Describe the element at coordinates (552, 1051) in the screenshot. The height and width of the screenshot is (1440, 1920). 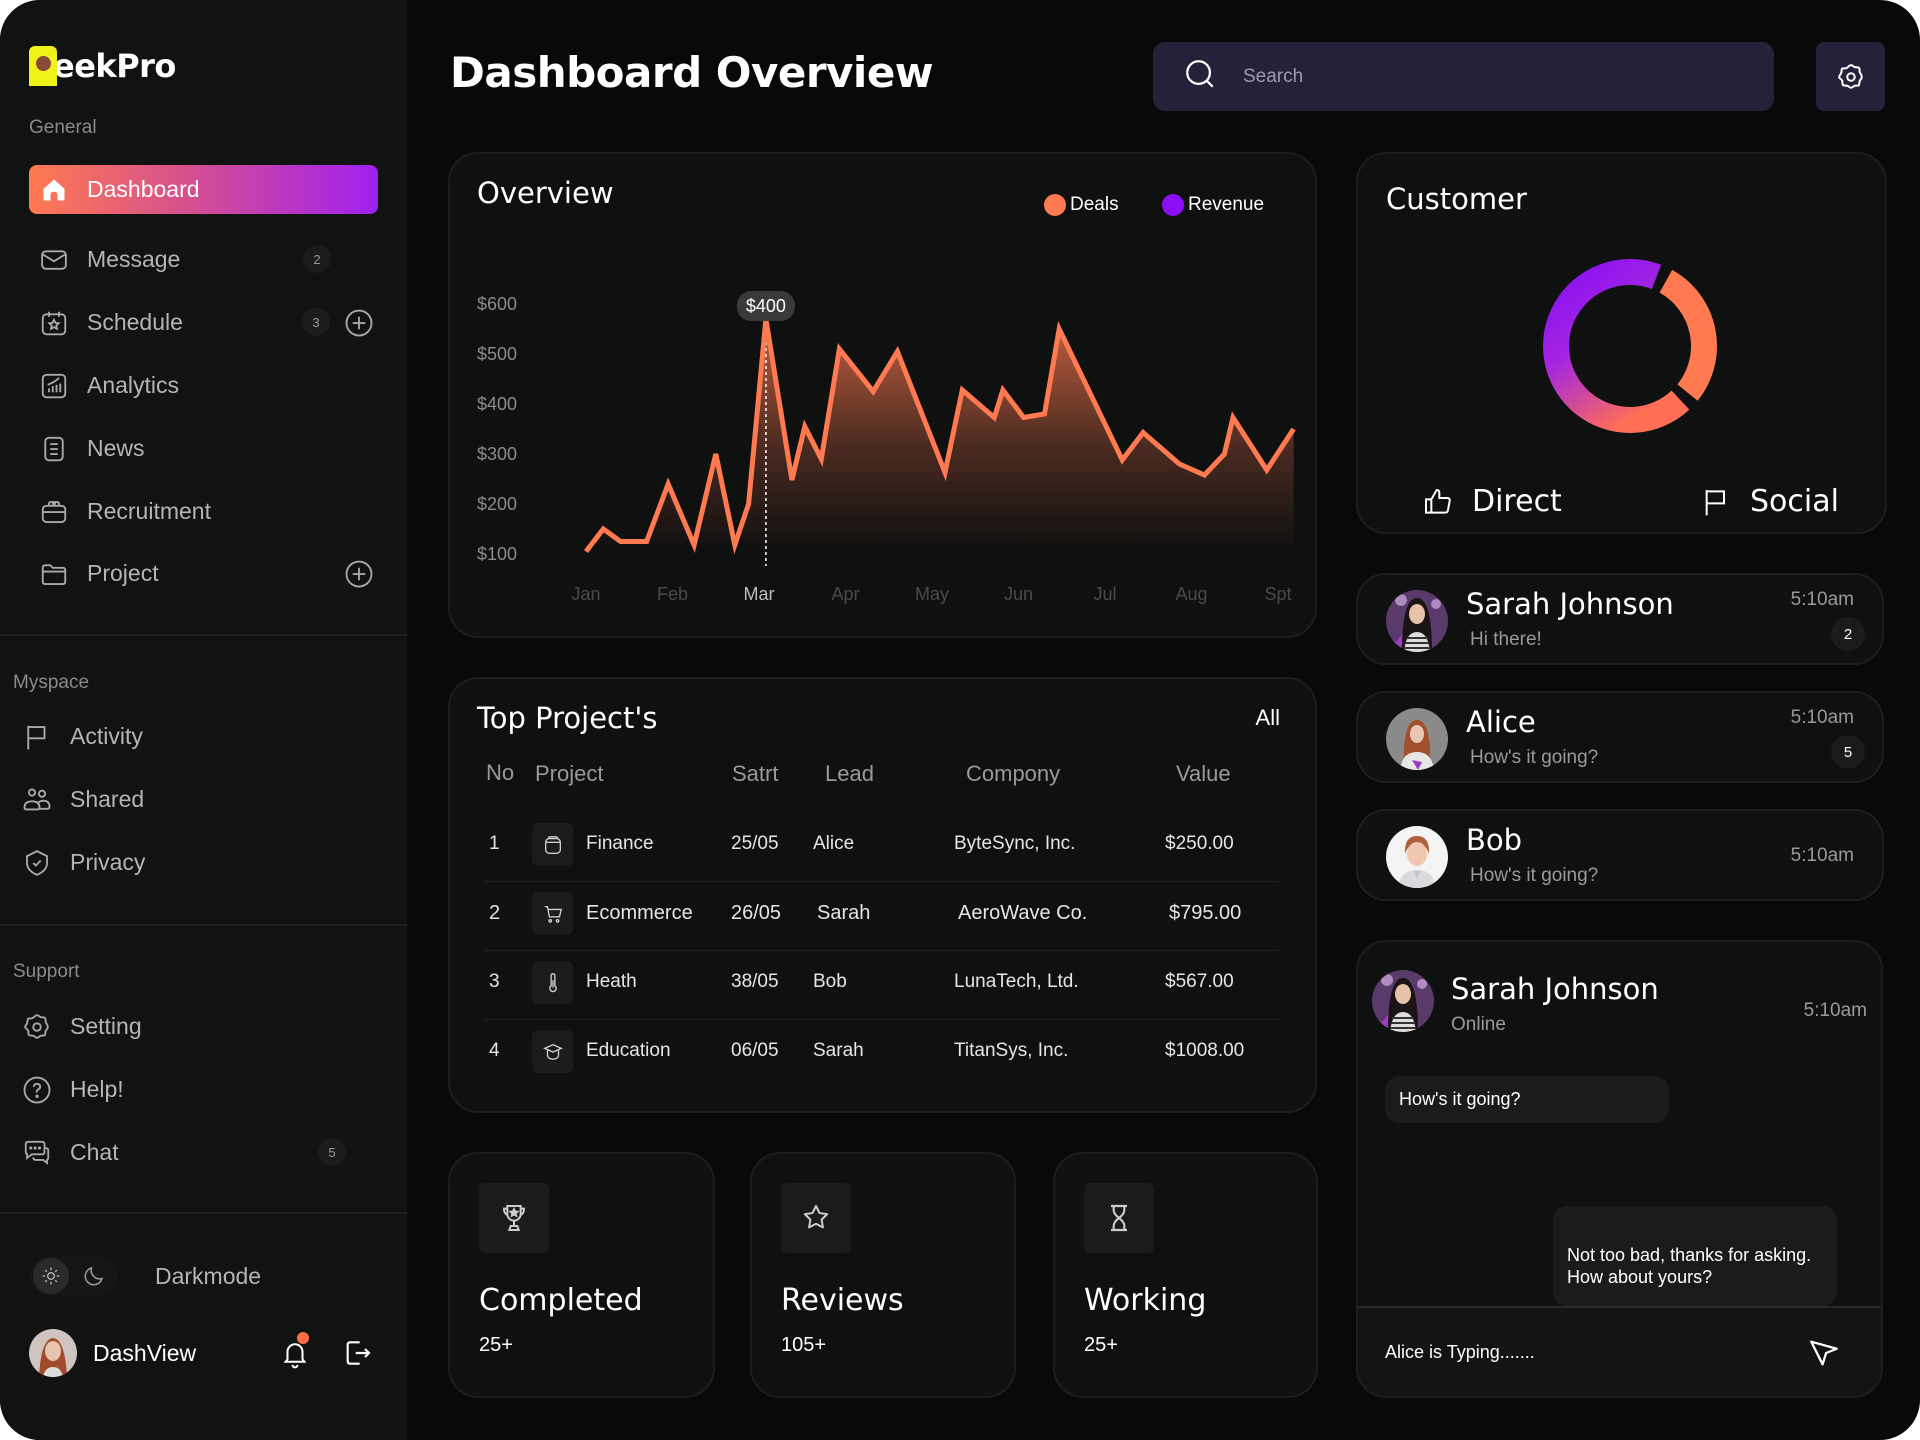
I see `graduation-cap-icon` at that location.